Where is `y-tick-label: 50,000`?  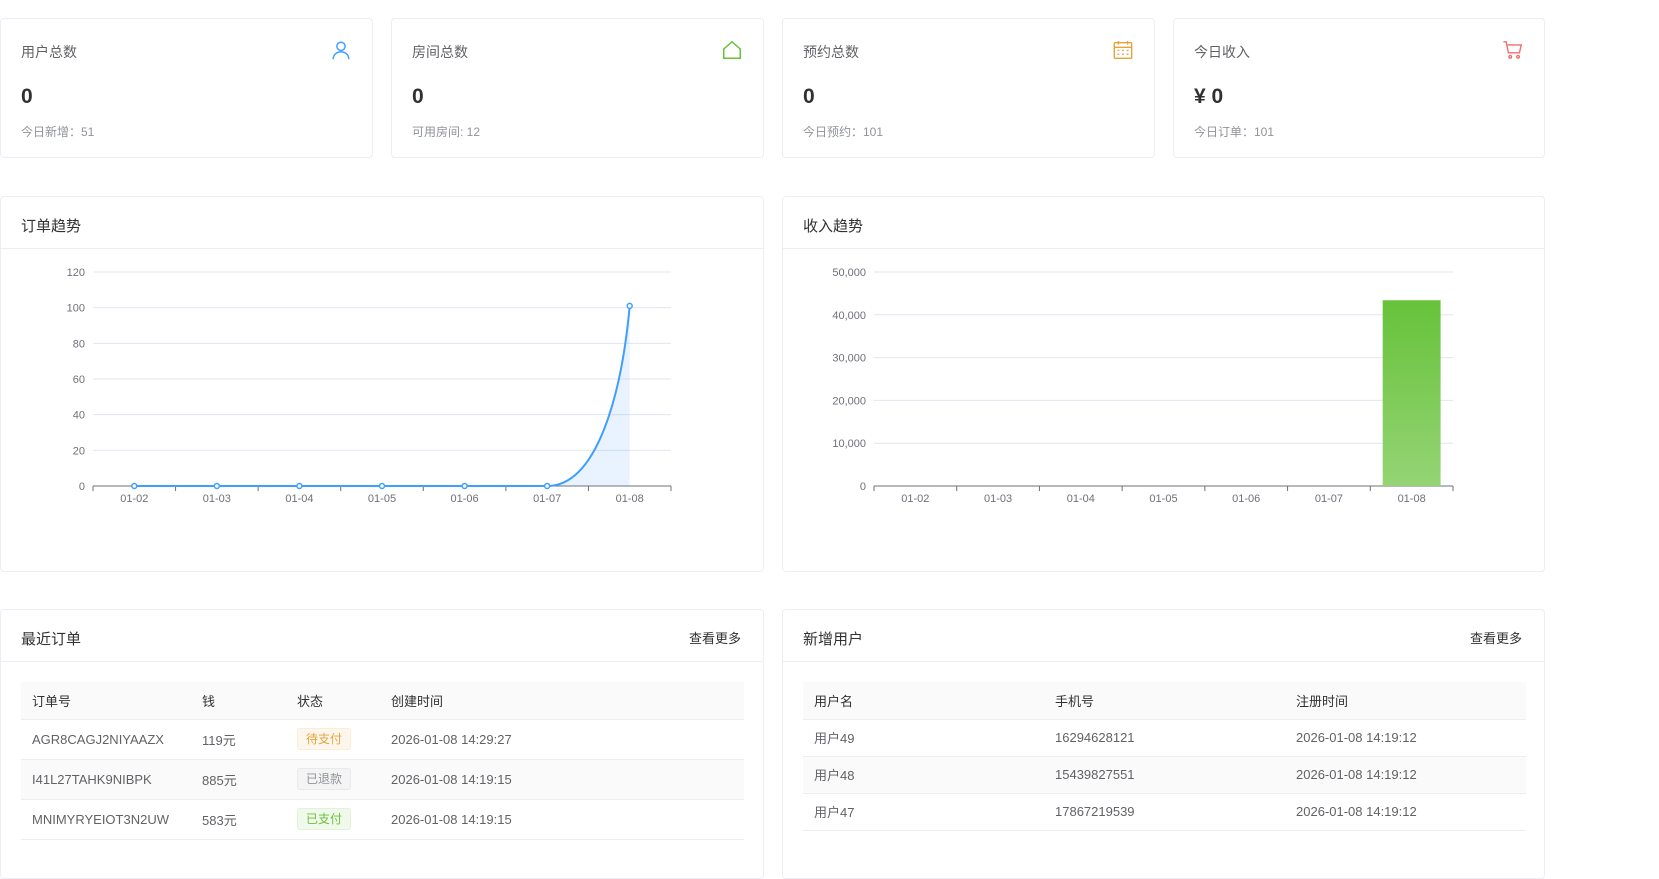 y-tick-label: 50,000 is located at coordinates (849, 273).